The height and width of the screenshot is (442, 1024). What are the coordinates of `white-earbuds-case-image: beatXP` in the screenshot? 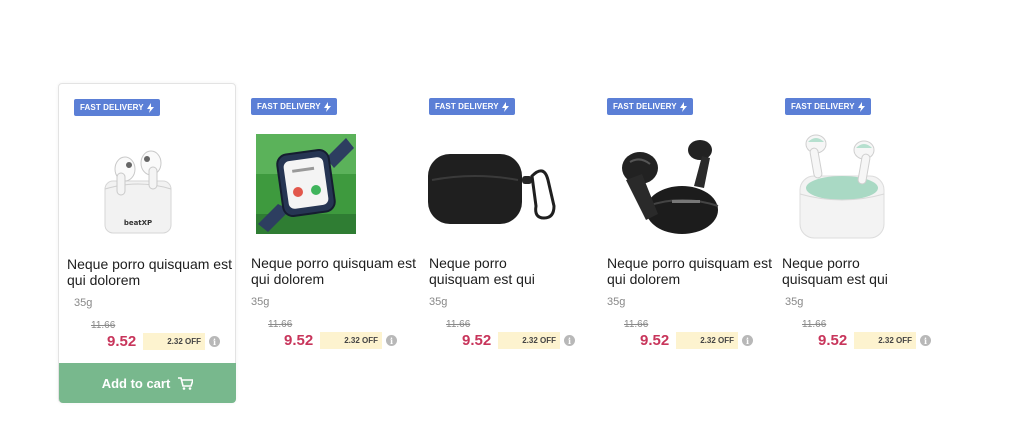 It's located at (138, 192).